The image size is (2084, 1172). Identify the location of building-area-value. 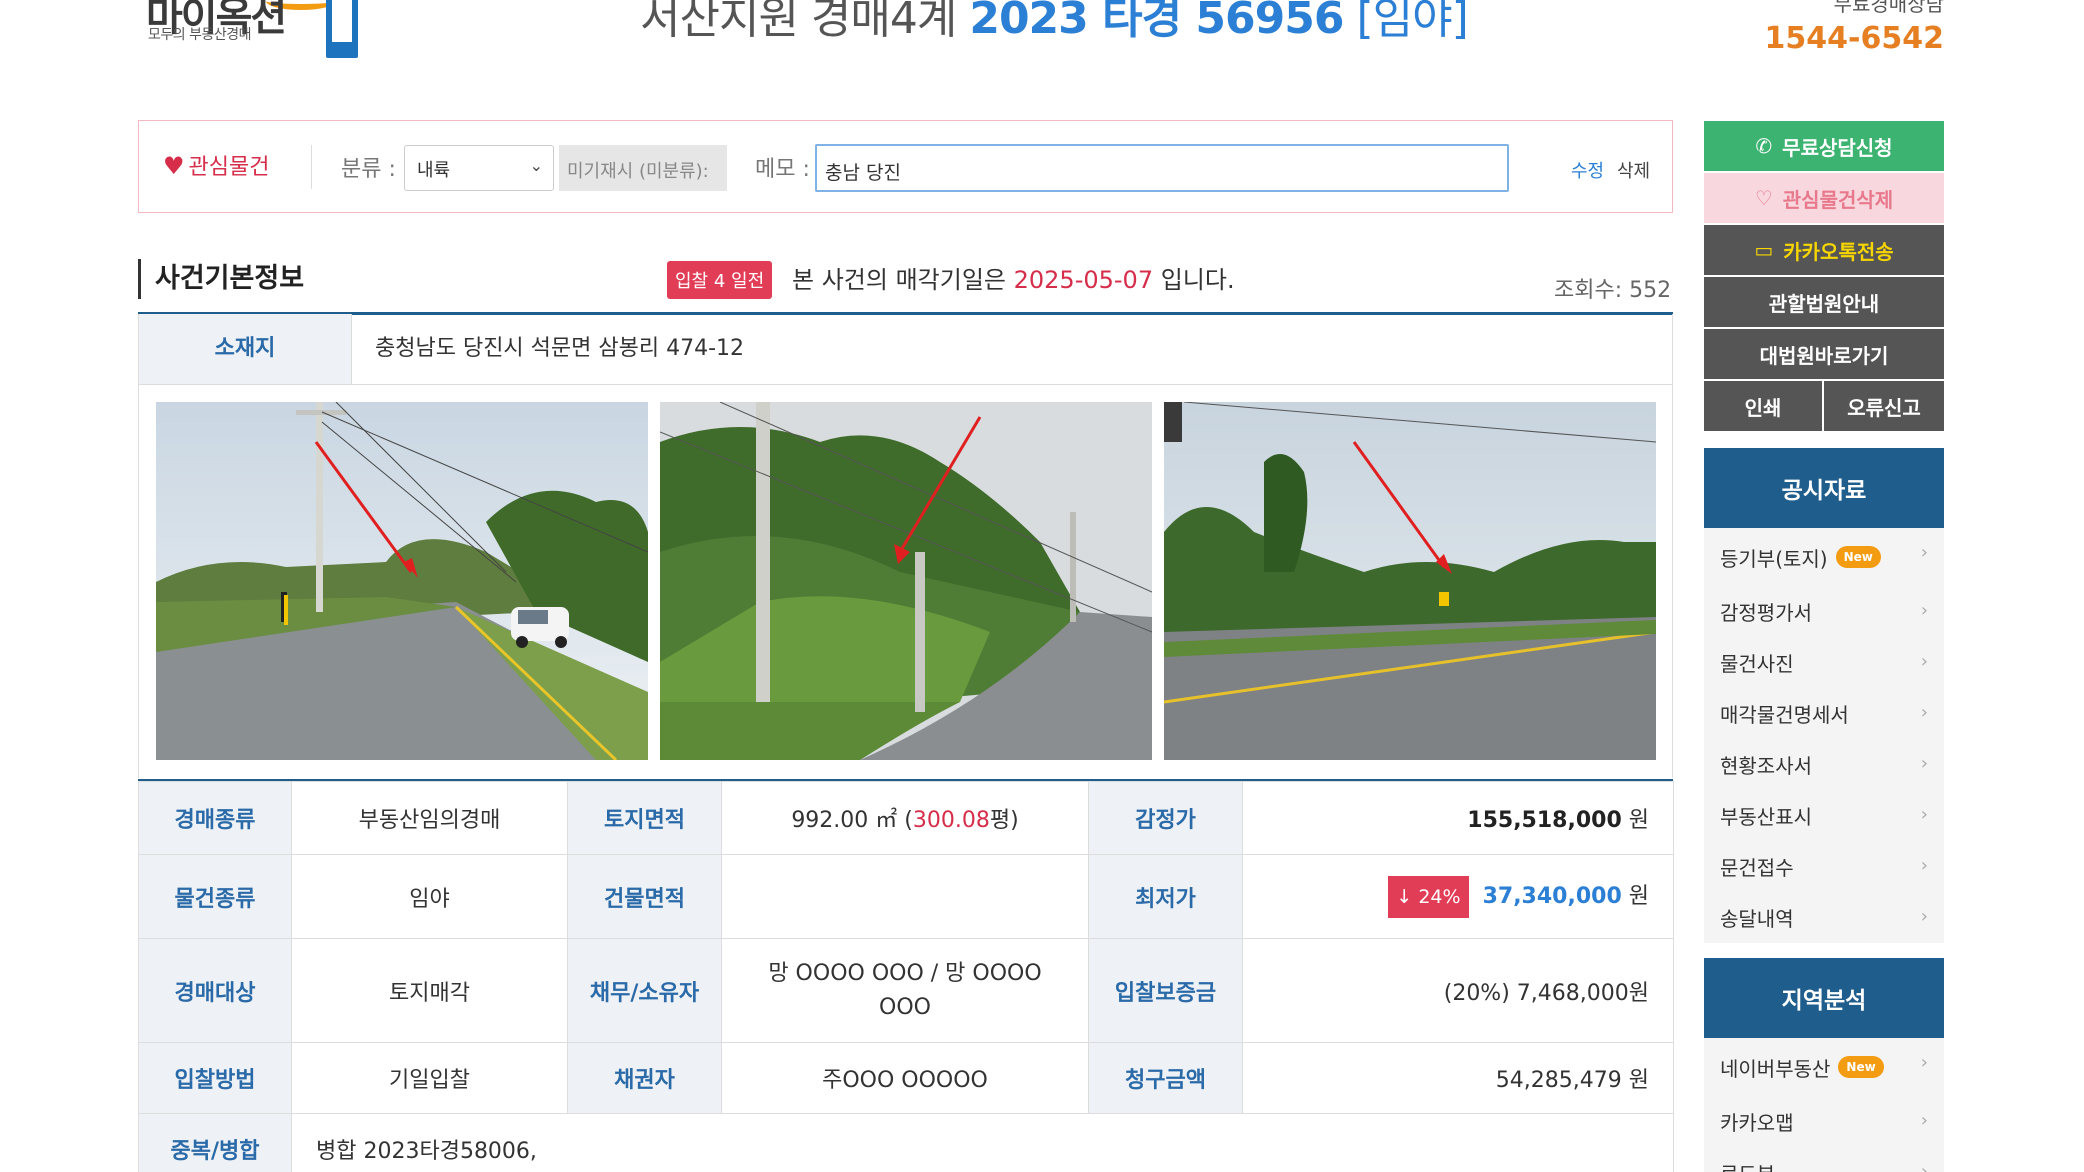
(905, 896).